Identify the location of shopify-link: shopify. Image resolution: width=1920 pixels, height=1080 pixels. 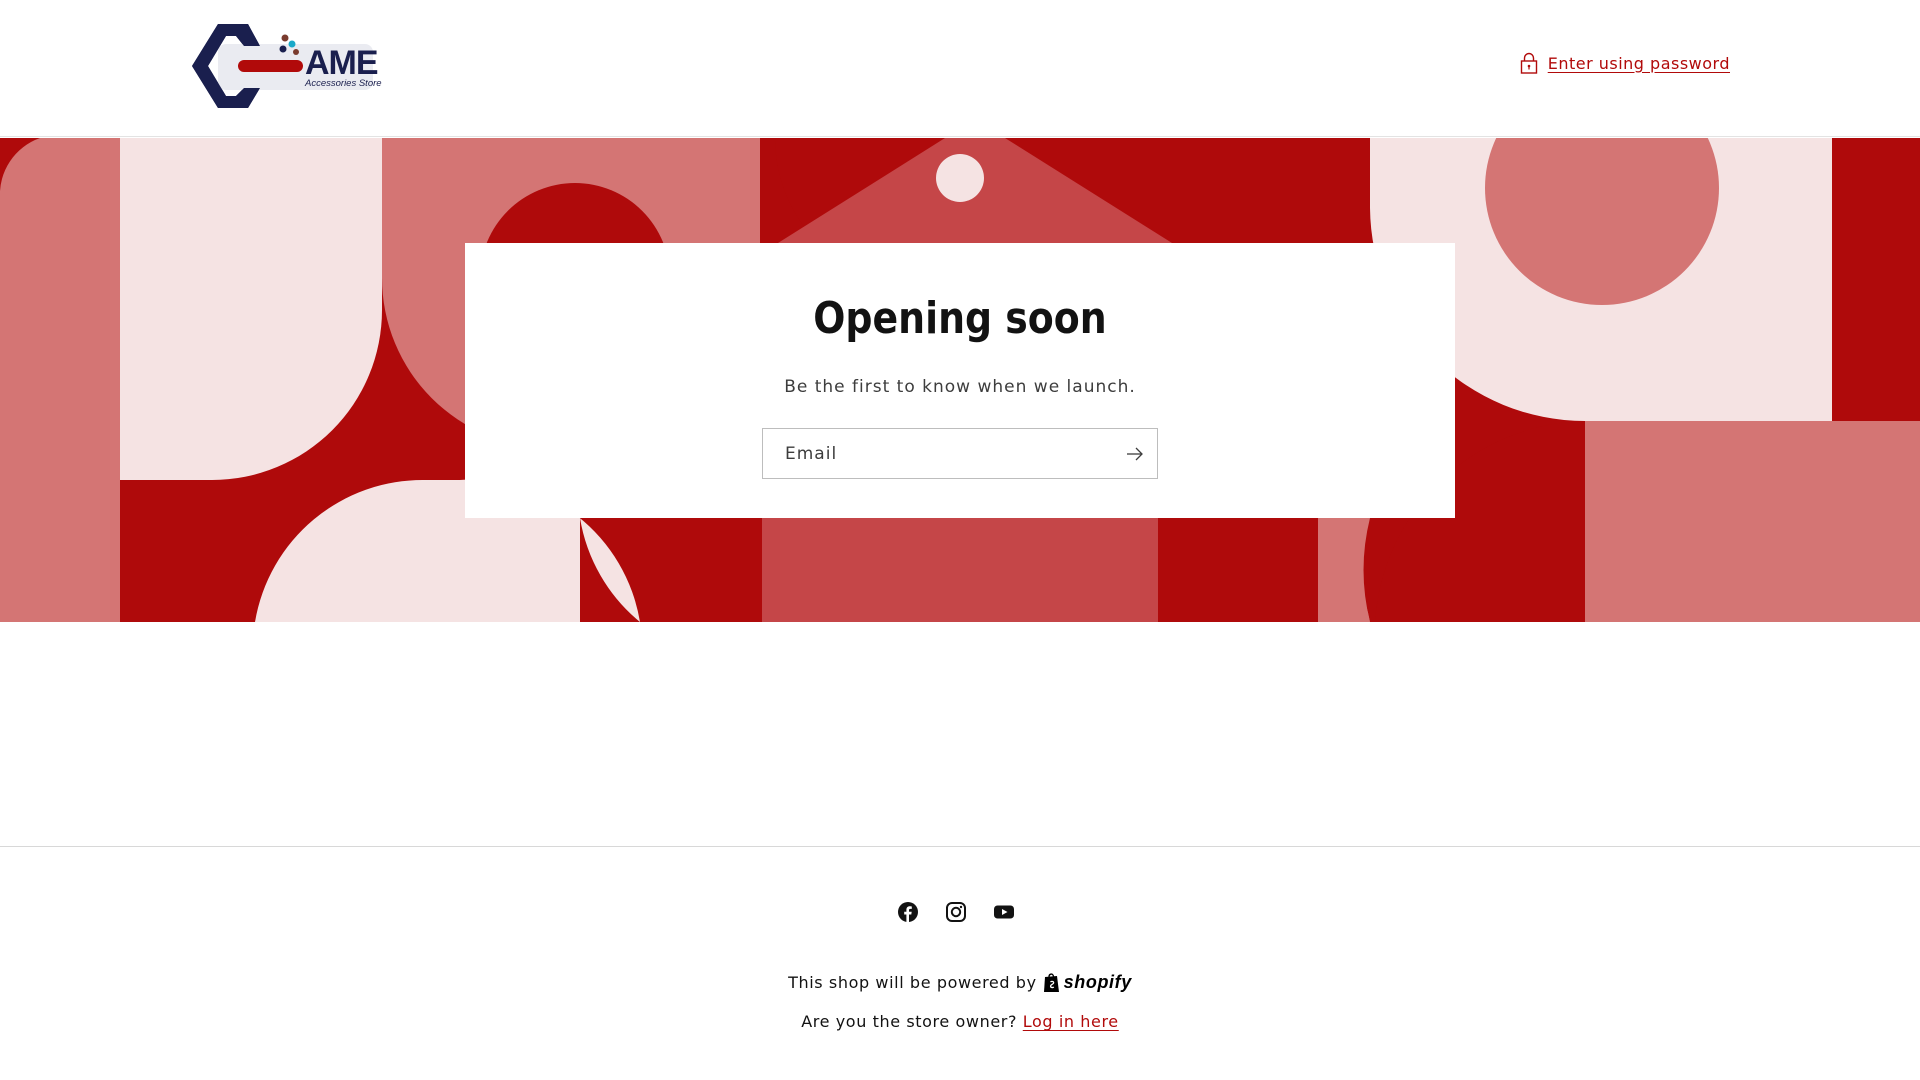
(1087, 982).